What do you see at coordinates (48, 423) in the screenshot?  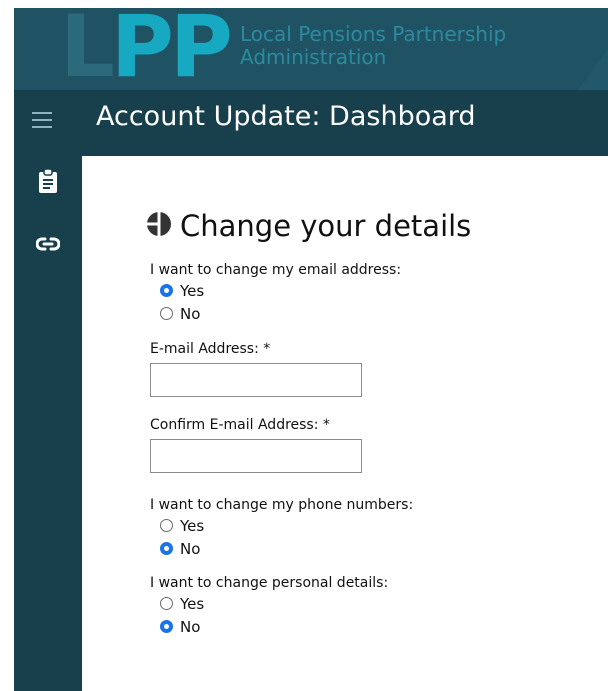 I see `sidebar` at bounding box center [48, 423].